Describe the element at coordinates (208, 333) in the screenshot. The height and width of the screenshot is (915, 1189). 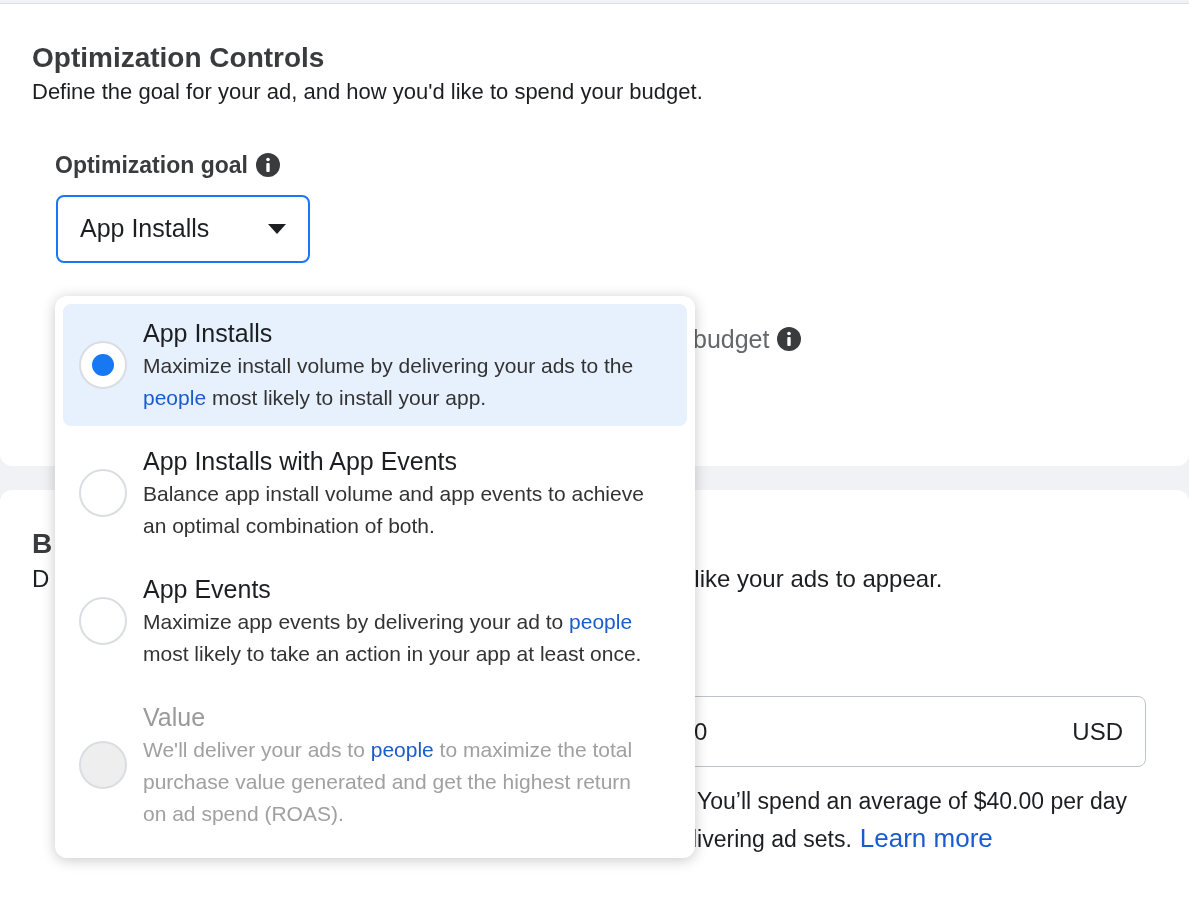
I see `option-title: App Installs` at that location.